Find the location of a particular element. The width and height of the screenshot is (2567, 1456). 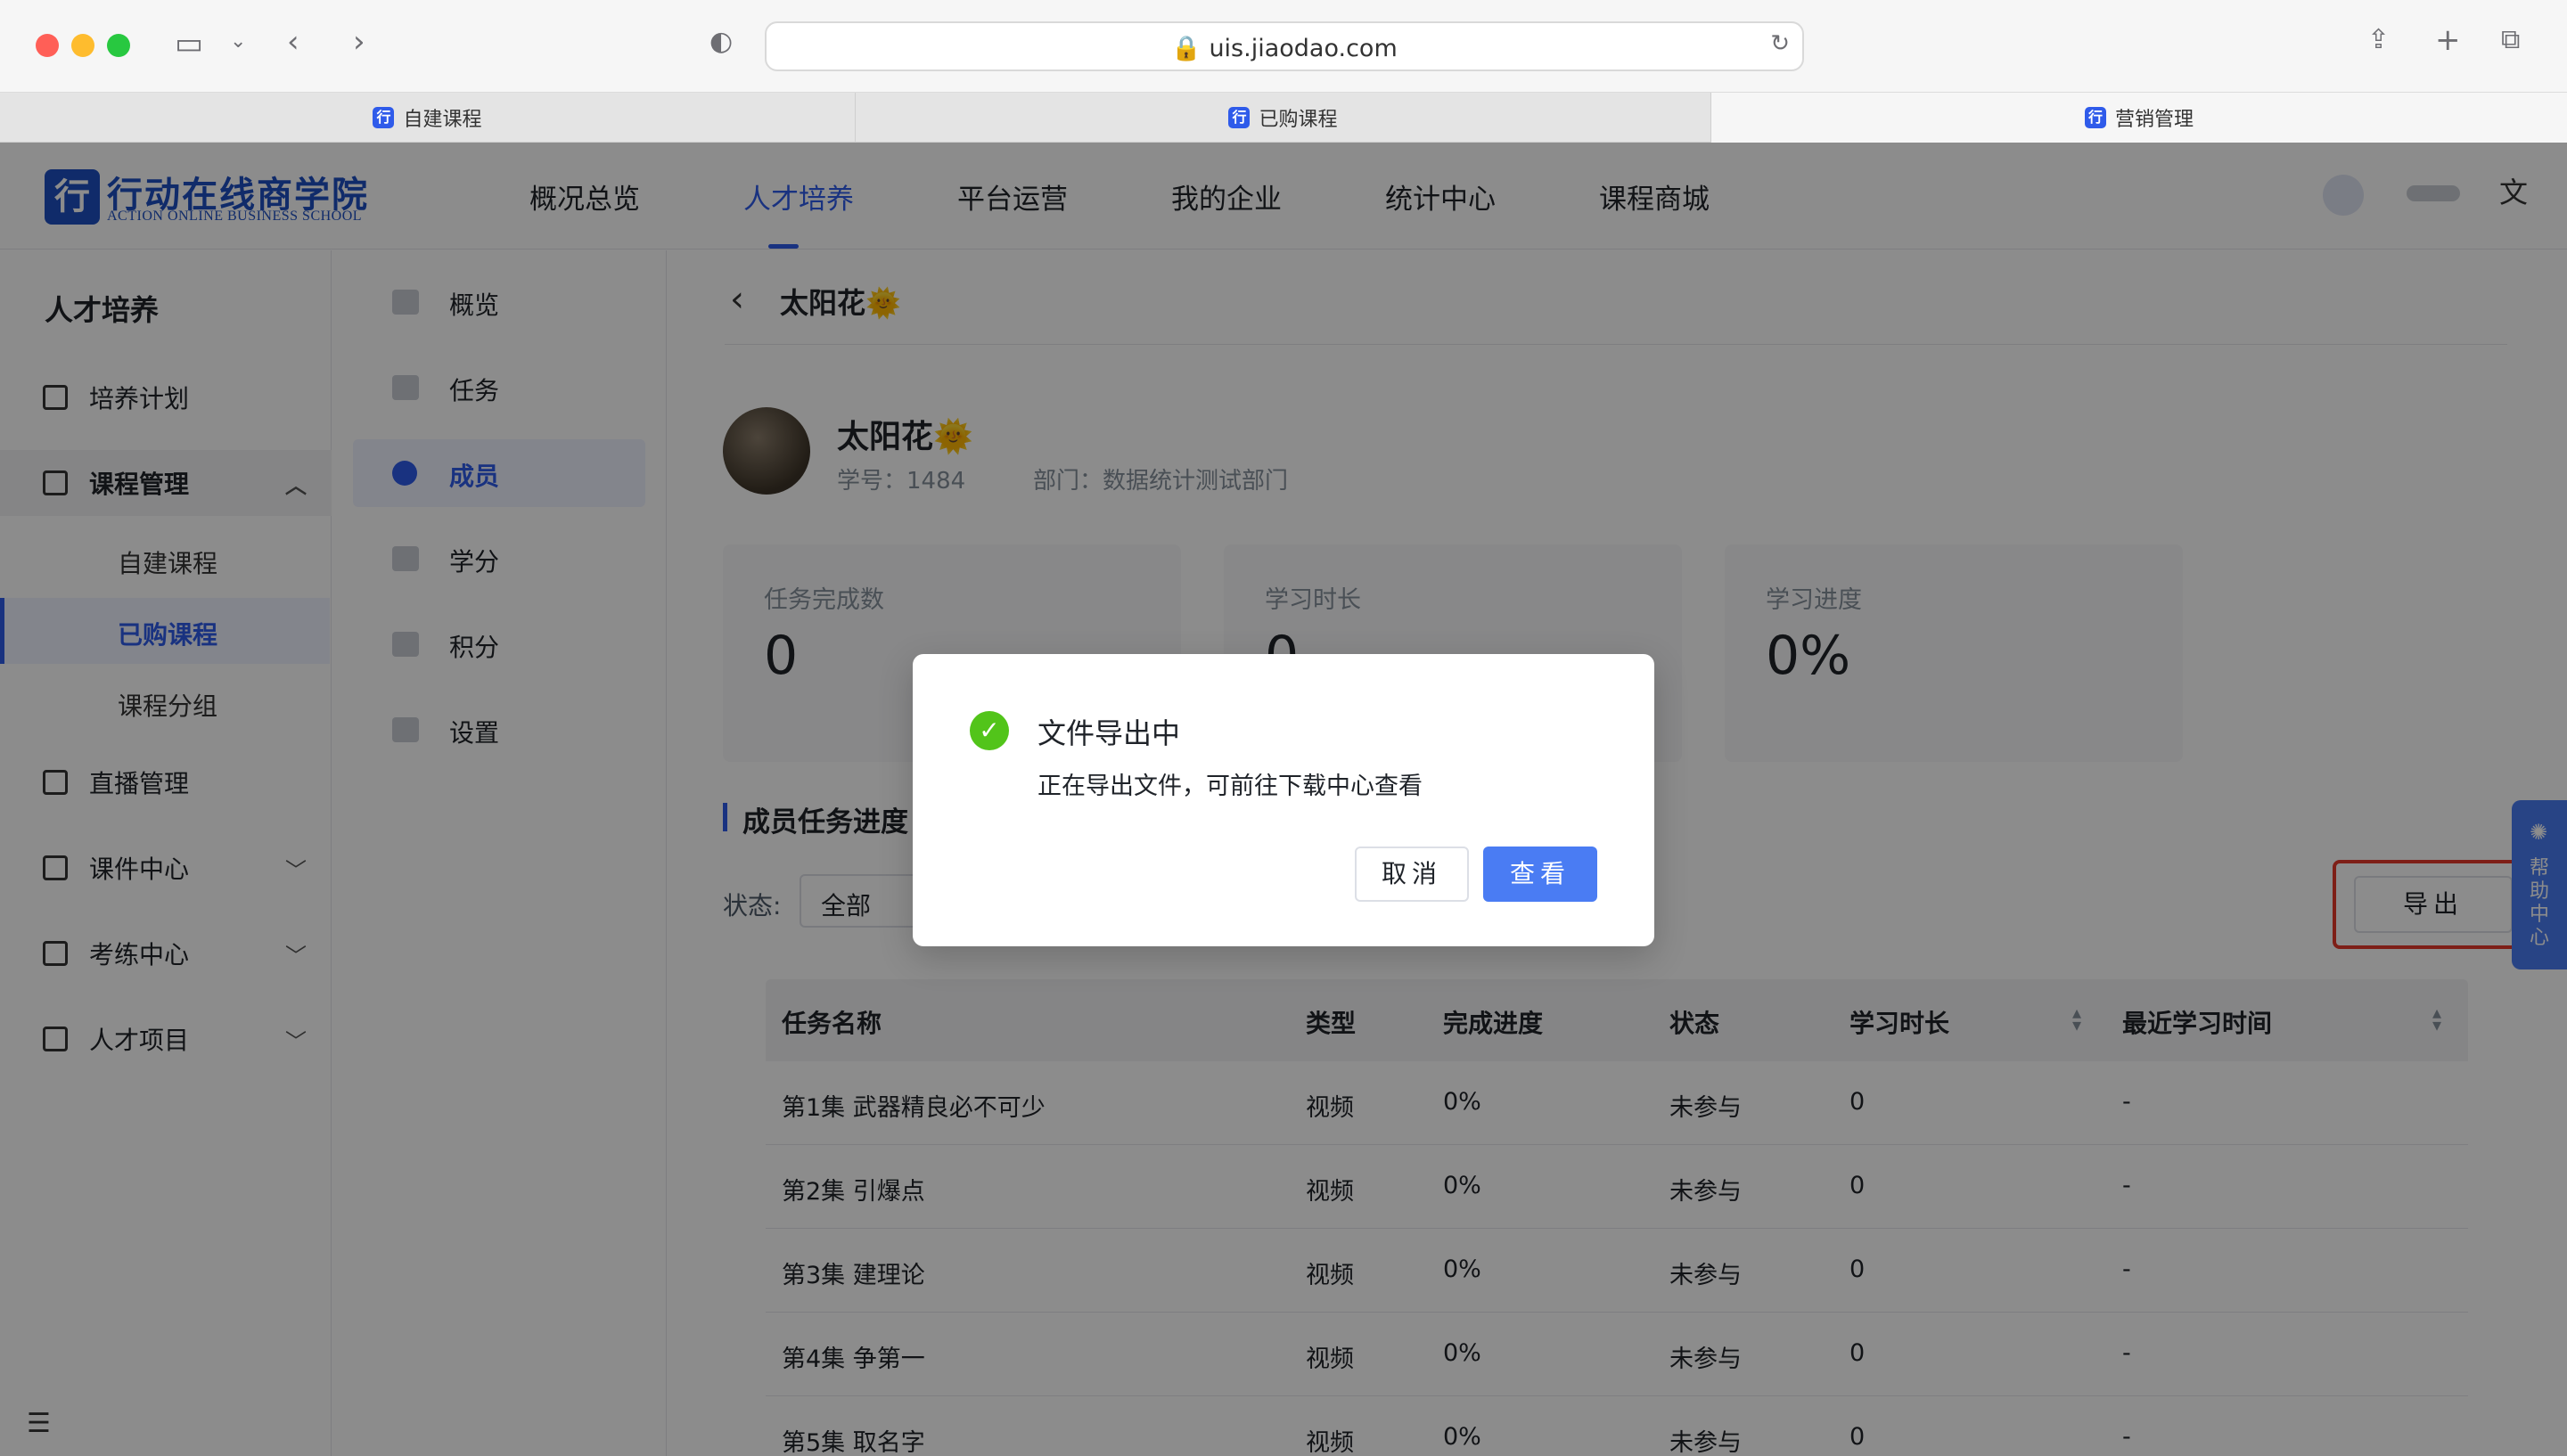

browser-toolbar: ▭ ⌄ ‹ › ◐ 🔒 uis.jiaodao.com ↻ ⇪ + ⧉ is located at coordinates (1283, 46).